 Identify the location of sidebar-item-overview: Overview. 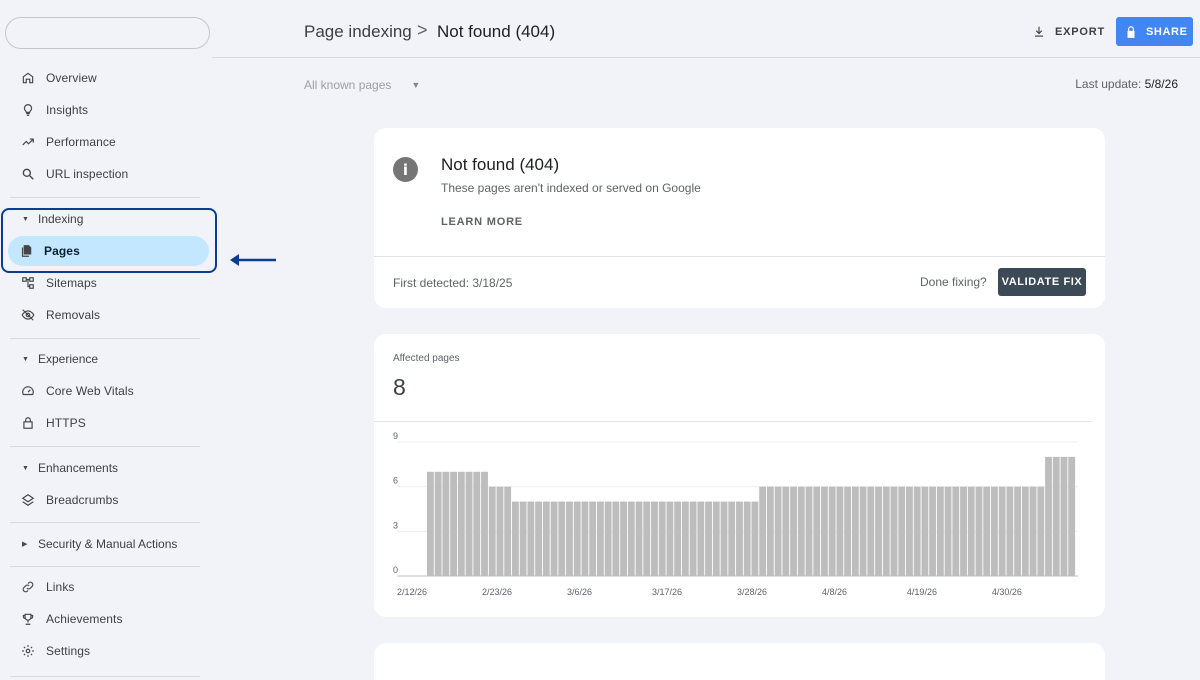
(110, 78).